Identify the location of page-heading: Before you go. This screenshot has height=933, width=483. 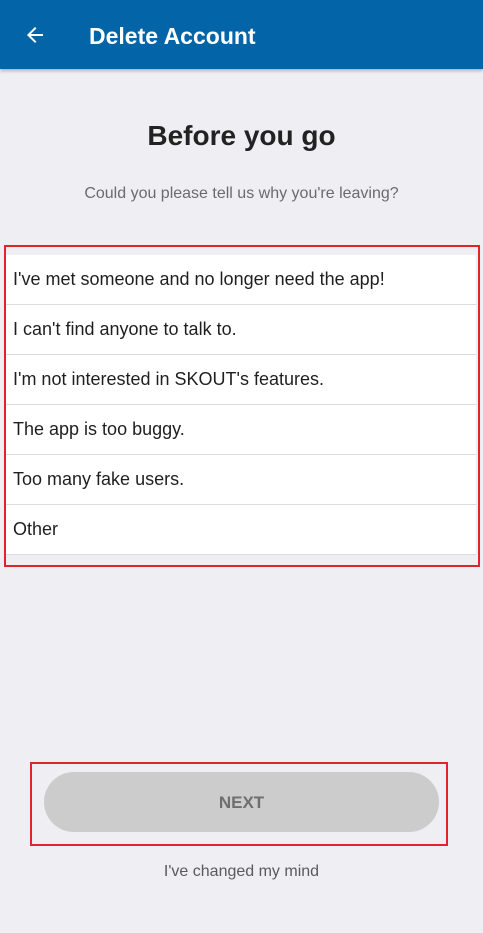
(241, 135).